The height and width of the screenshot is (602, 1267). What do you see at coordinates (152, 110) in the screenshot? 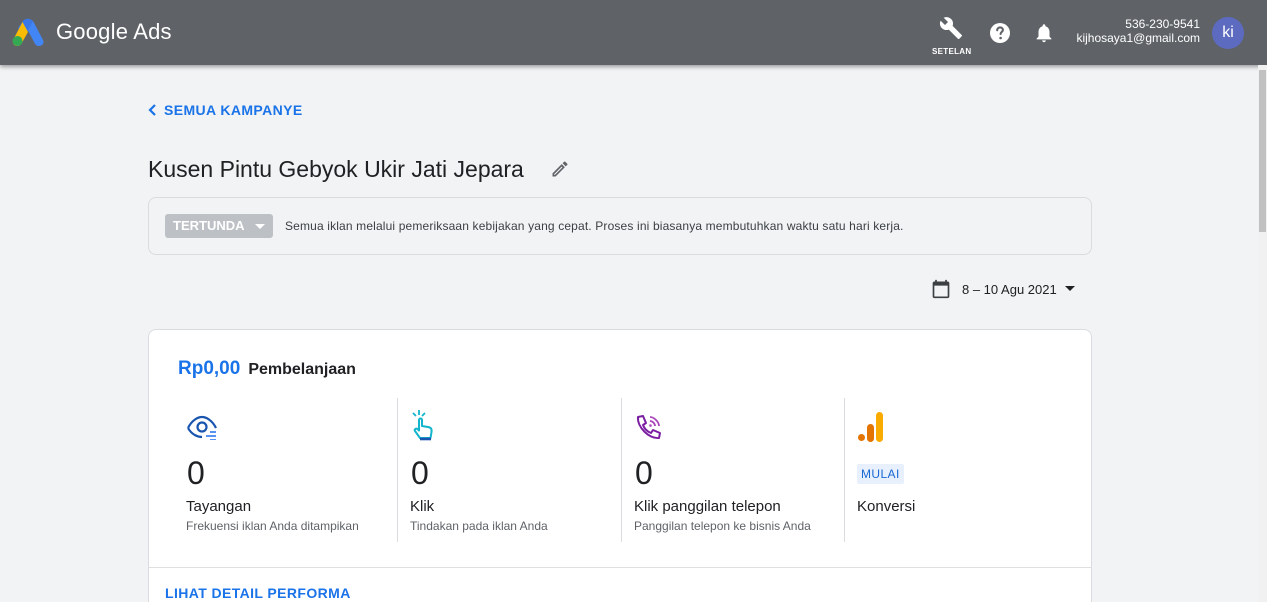
I see `chevron-left-icon` at bounding box center [152, 110].